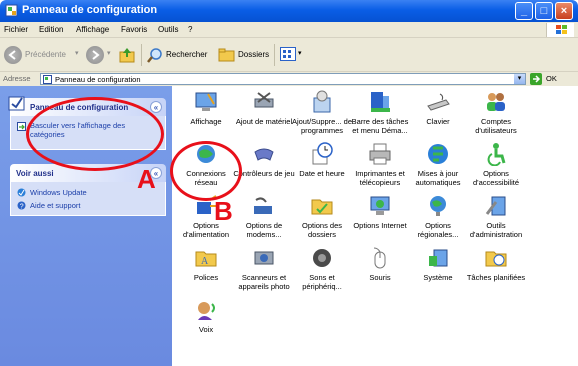 The height and width of the screenshot is (366, 578). What do you see at coordinates (98, 79) in the screenshot?
I see `address-value: Panneau de configuration` at bounding box center [98, 79].